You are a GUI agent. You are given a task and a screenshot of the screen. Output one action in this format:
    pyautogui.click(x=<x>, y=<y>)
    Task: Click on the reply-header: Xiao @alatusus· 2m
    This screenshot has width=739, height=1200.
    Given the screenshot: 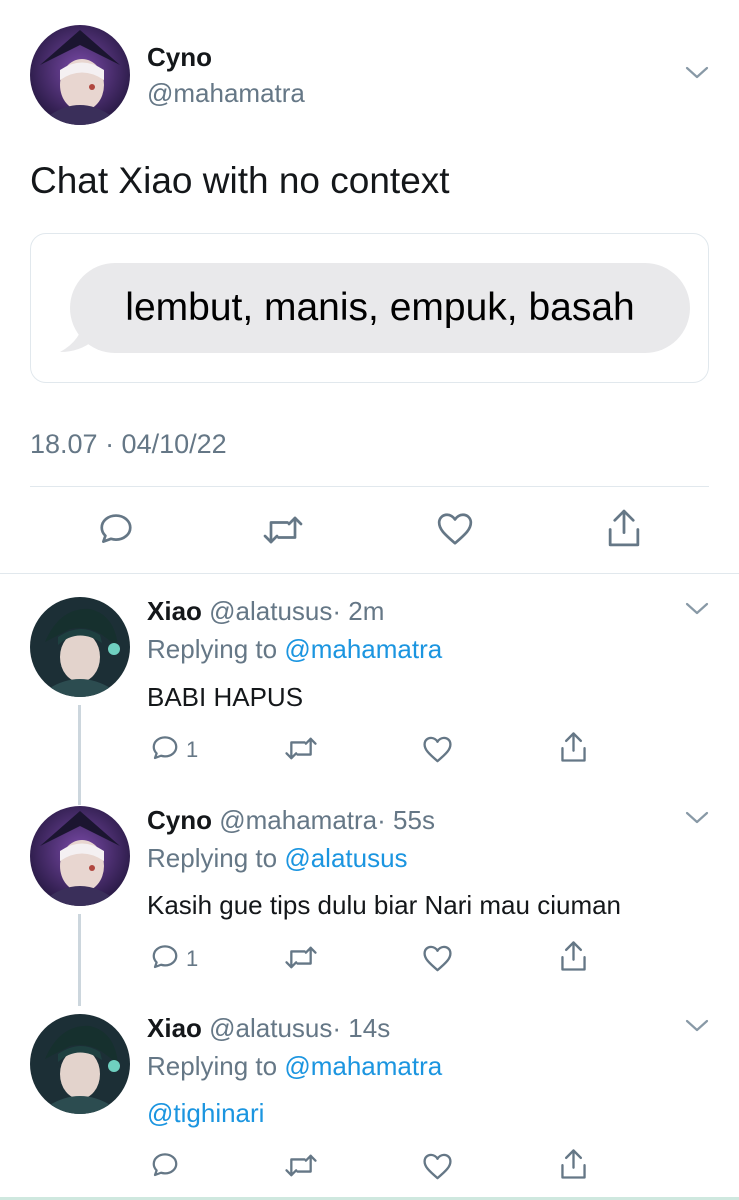 What is the action you would take?
    pyautogui.click(x=265, y=611)
    